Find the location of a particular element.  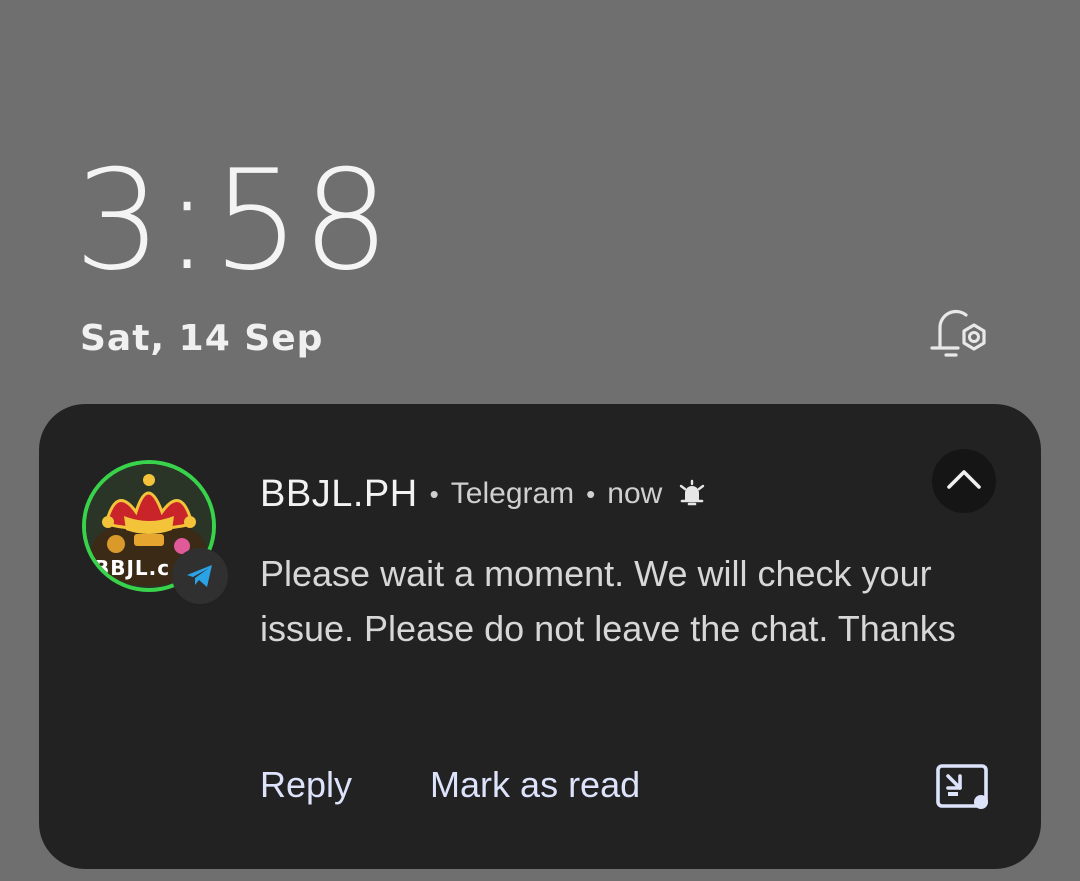

popout-window-button is located at coordinates (964, 787).